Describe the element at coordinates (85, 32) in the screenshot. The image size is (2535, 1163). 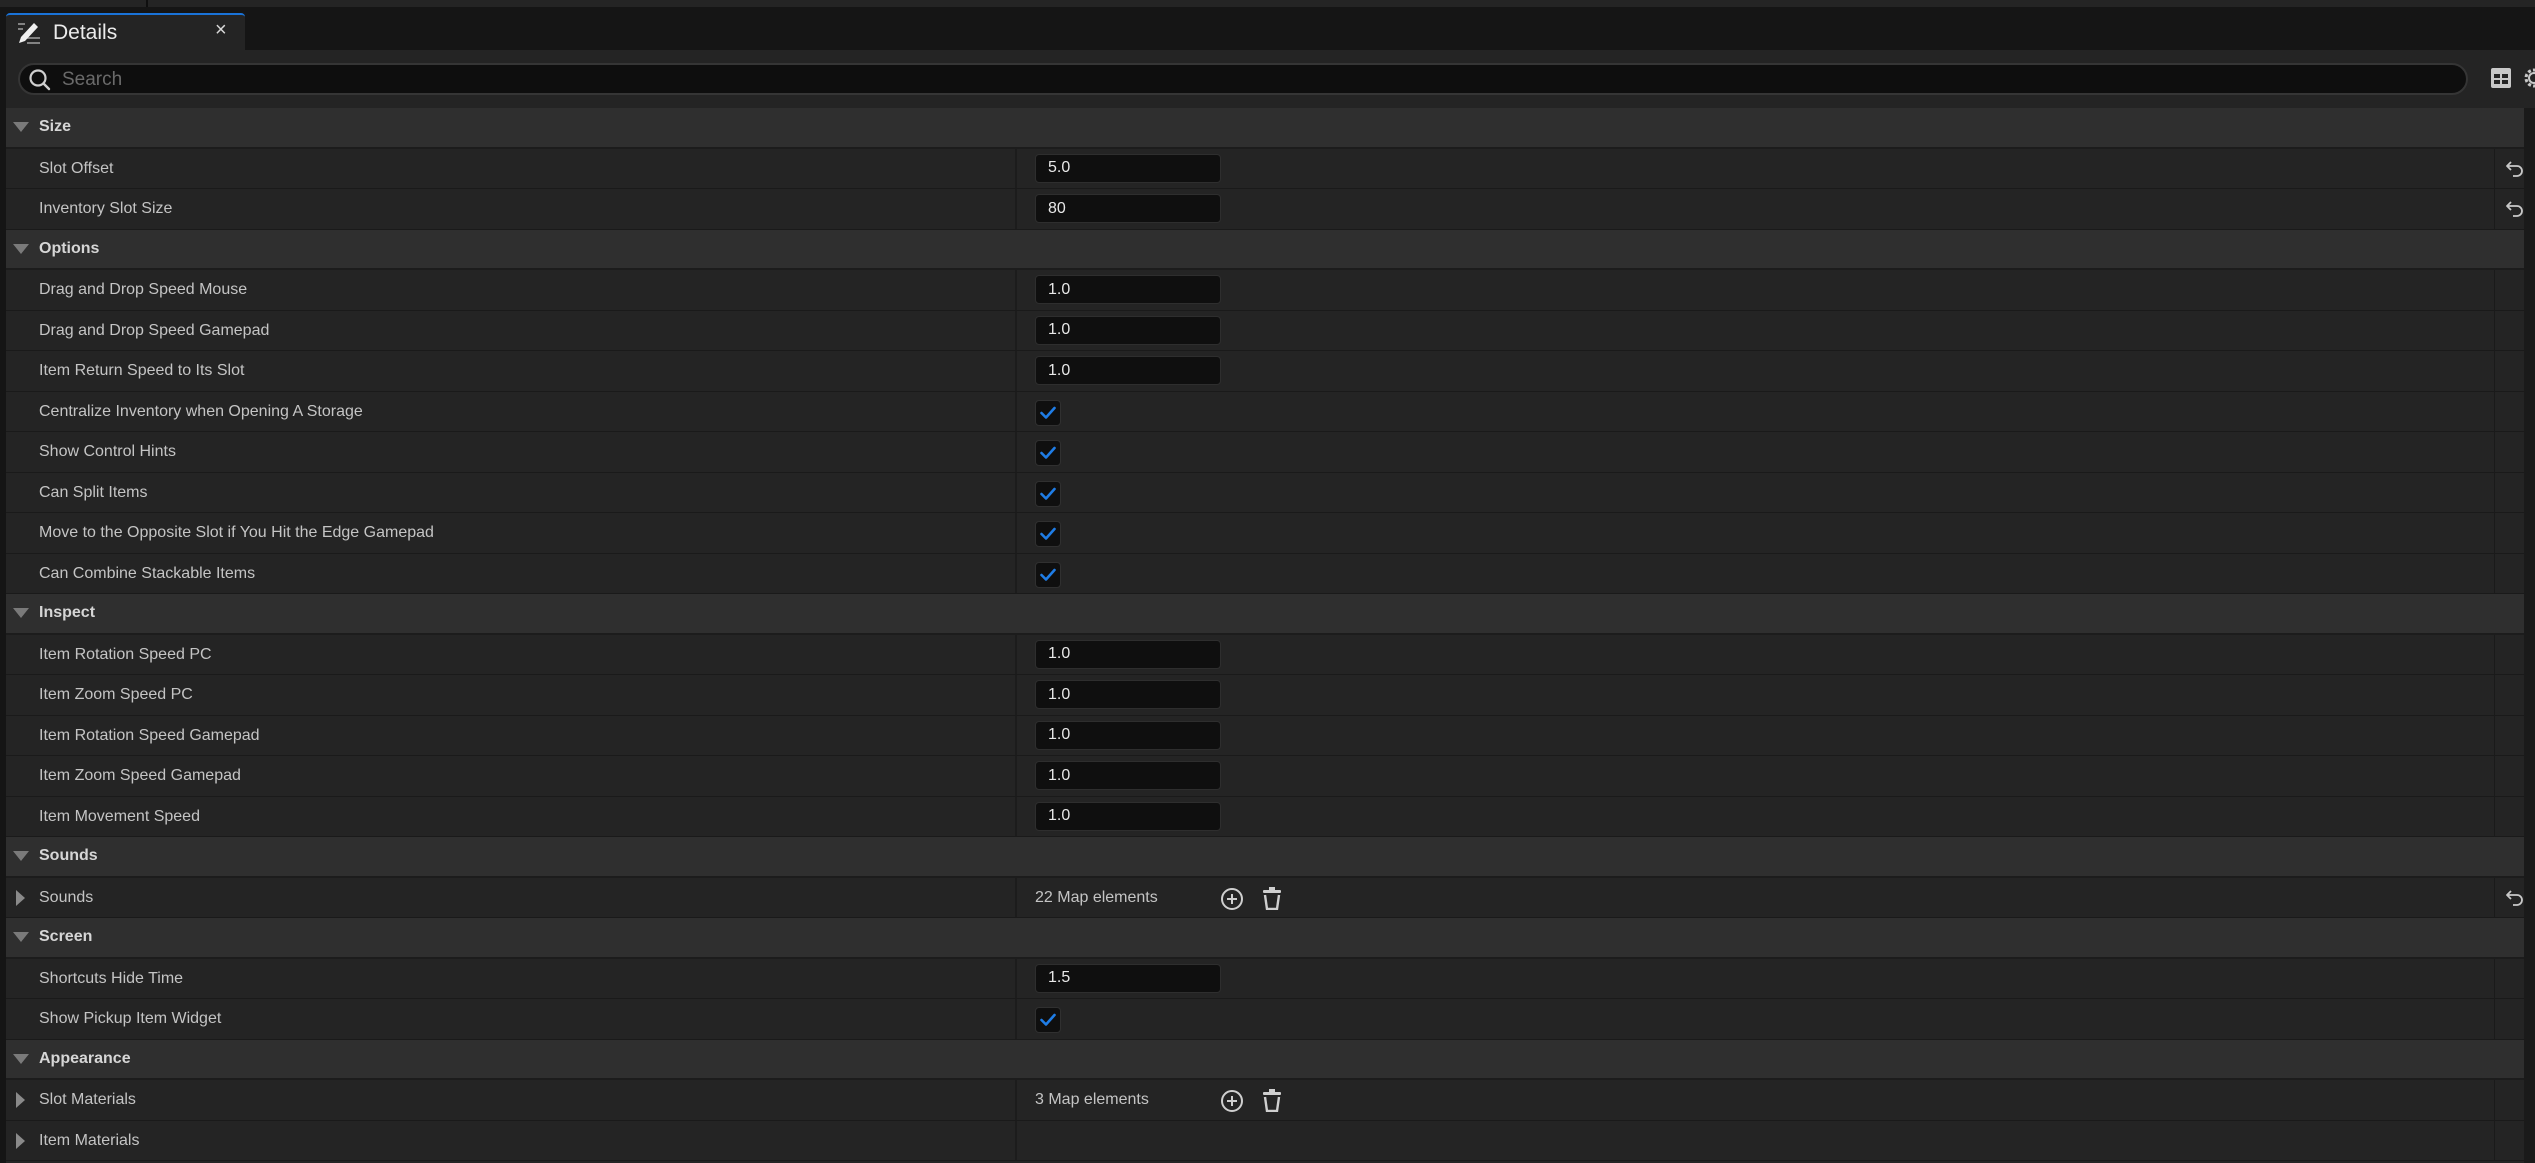
I see `tab-title: Details` at that location.